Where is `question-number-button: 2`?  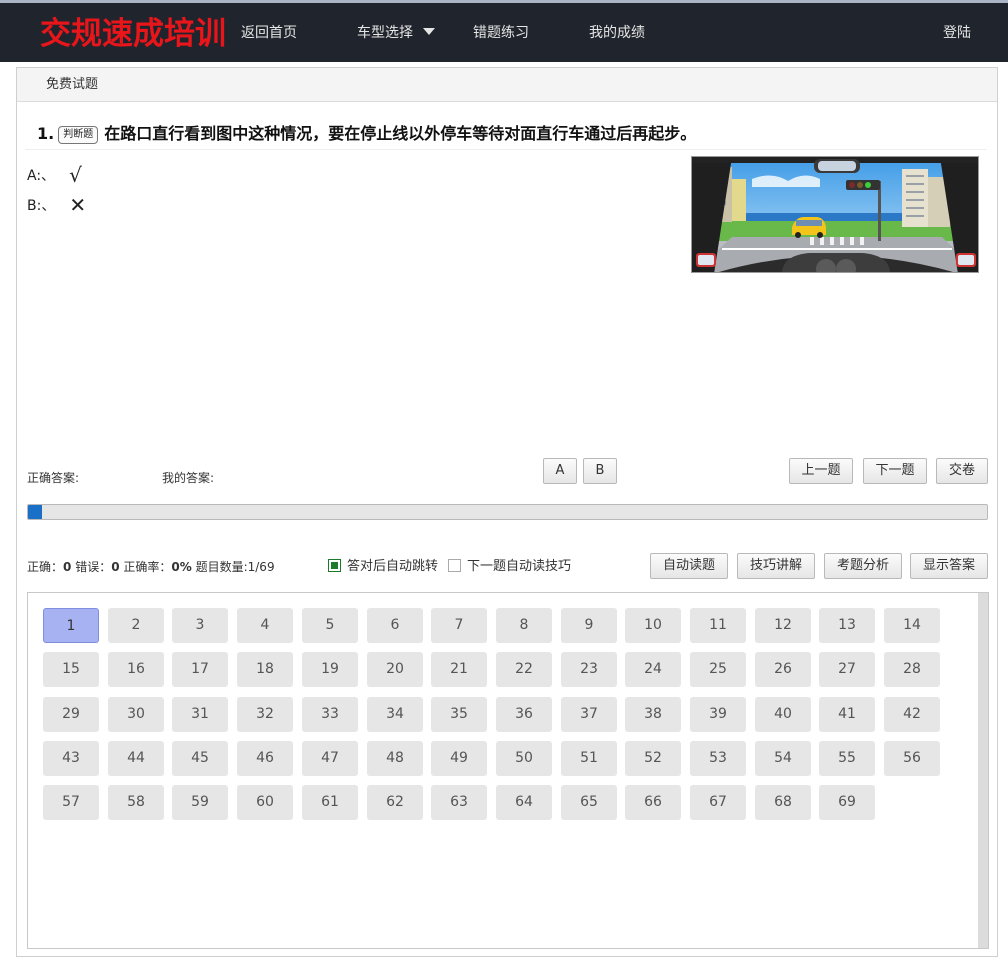
question-number-button: 2 is located at coordinates (136, 625).